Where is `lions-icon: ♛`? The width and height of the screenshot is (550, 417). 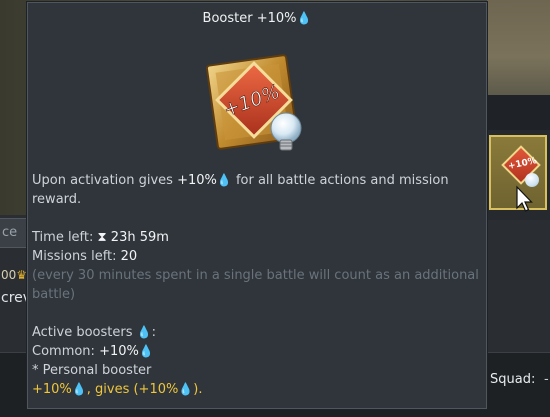
lions-icon: ♛ is located at coordinates (21, 275).